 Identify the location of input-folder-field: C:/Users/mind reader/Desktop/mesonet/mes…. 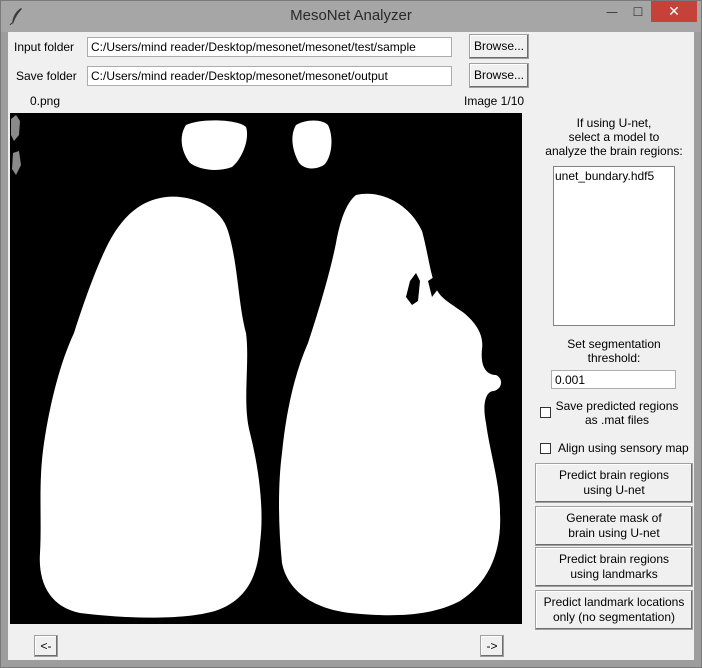
(269, 47).